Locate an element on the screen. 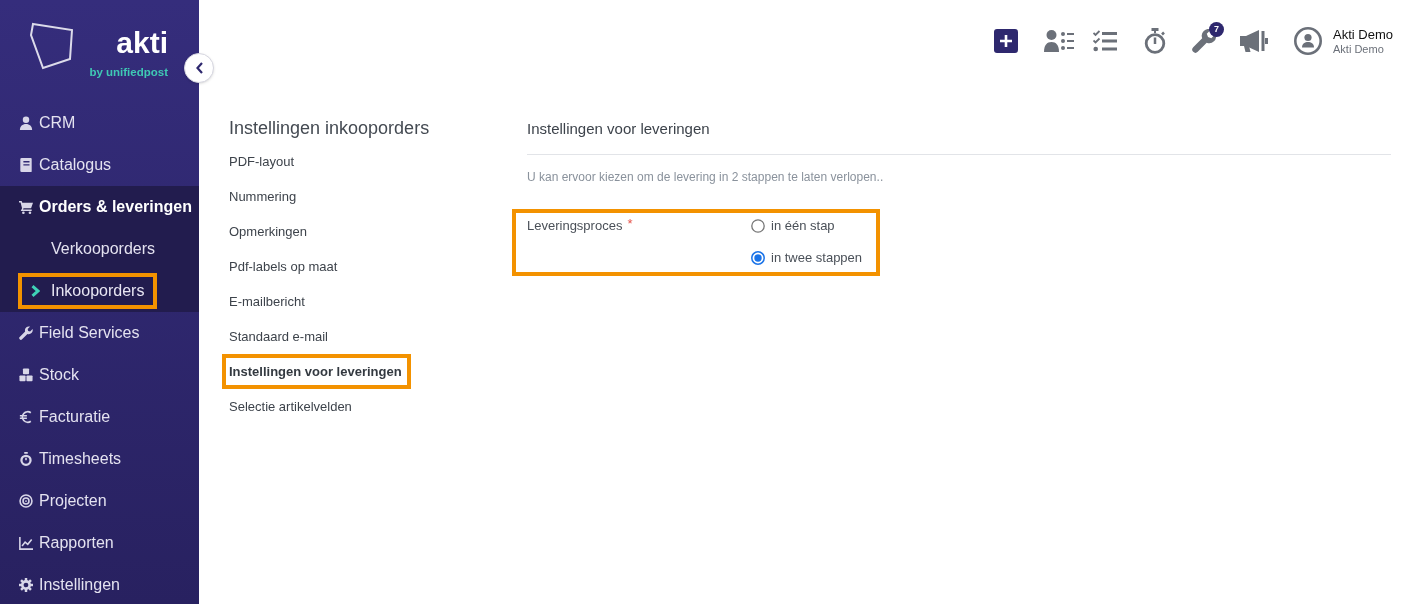 The image size is (1404, 604). sidebar-item: Orders & leveringen is located at coordinates (99, 207).